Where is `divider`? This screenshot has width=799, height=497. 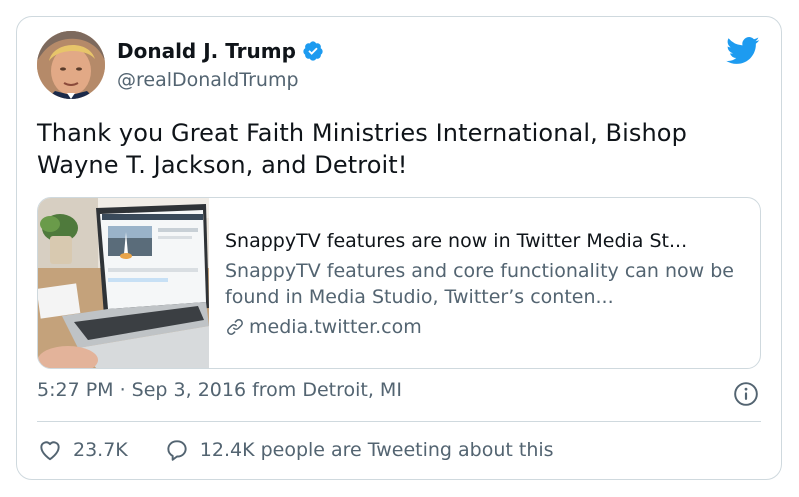 divider is located at coordinates (399, 421).